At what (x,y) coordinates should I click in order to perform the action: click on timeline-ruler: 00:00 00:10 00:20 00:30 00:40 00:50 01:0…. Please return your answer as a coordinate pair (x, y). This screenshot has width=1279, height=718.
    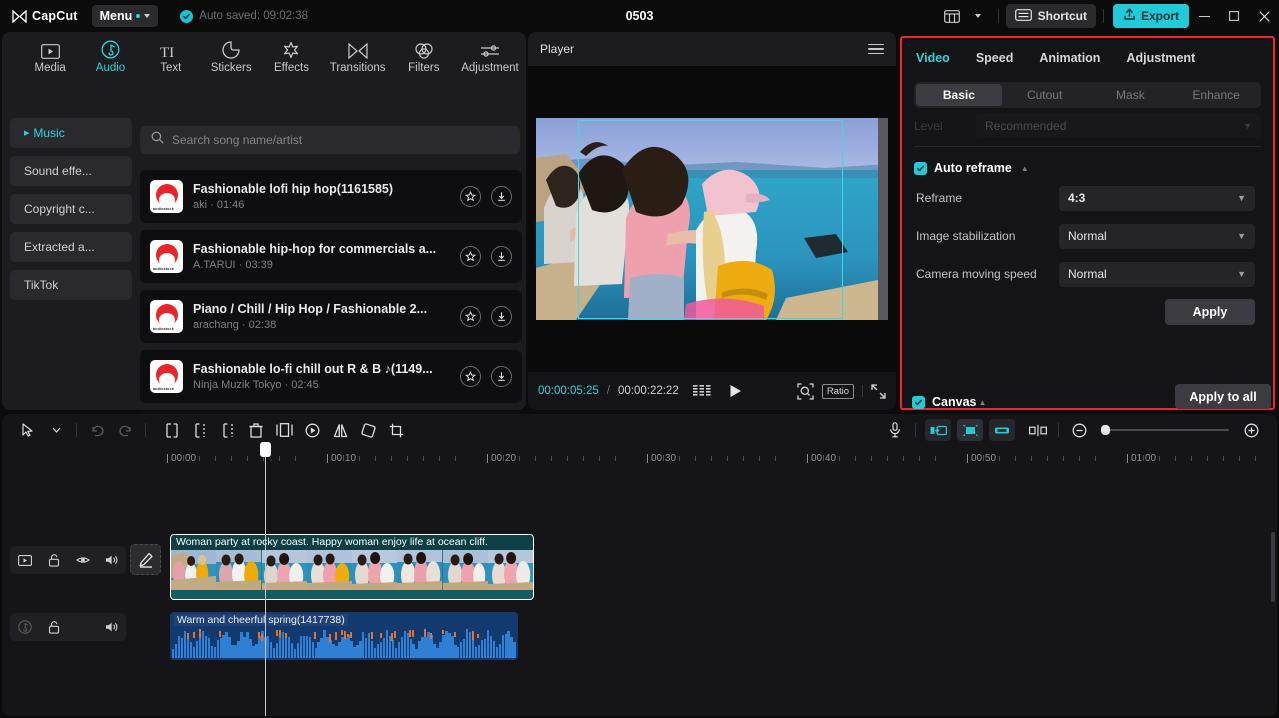
    Looking at the image, I should click on (701, 461).